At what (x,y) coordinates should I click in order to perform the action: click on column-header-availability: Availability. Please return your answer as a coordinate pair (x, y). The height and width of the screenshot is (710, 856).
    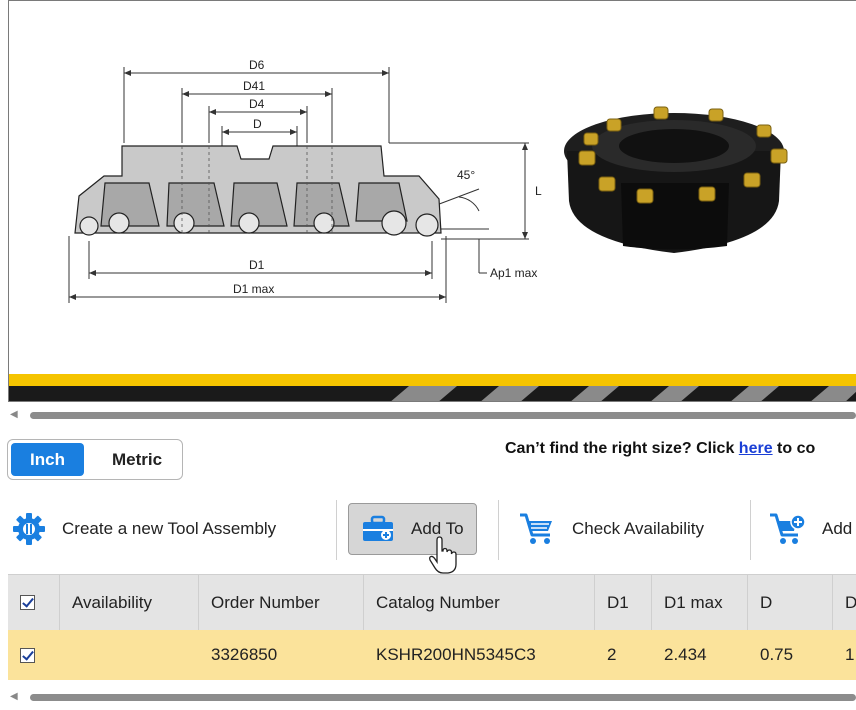
    Looking at the image, I should click on (129, 602).